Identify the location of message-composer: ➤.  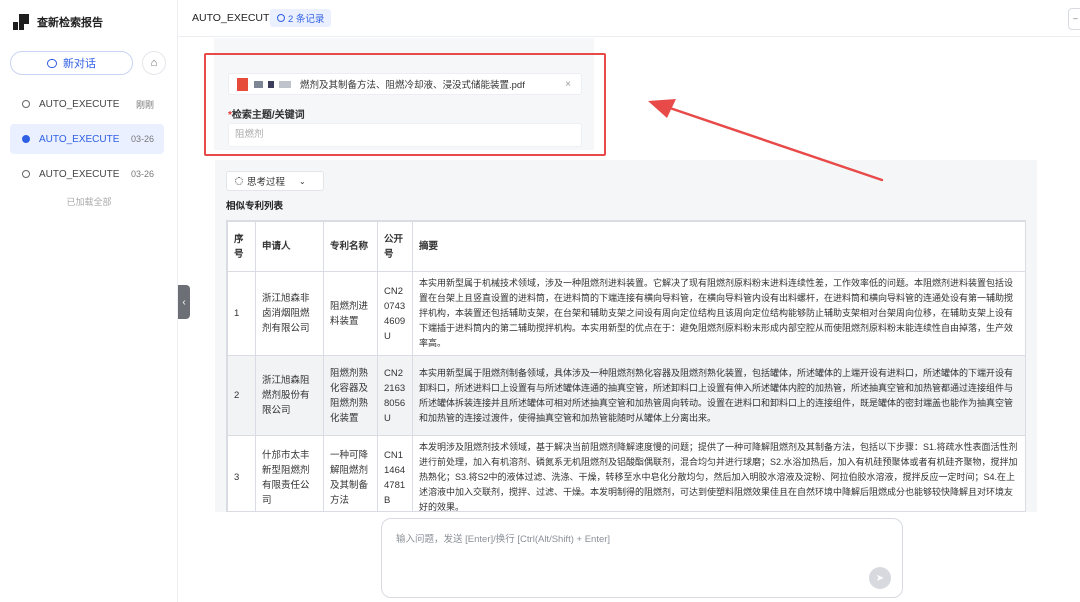
(642, 558).